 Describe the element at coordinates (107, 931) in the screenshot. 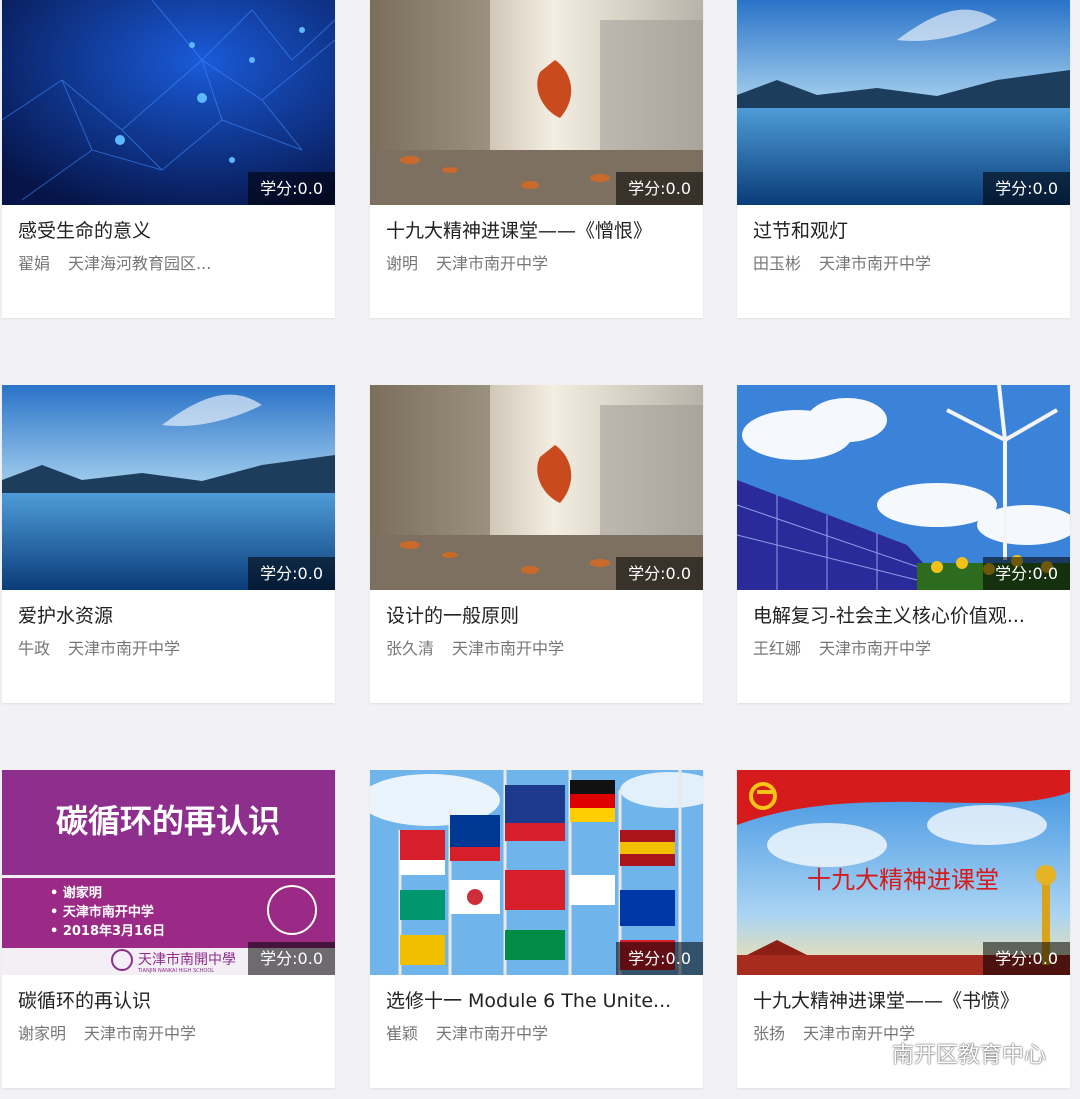

I see `carbon-slide-line: • 2018年3月16日` at that location.